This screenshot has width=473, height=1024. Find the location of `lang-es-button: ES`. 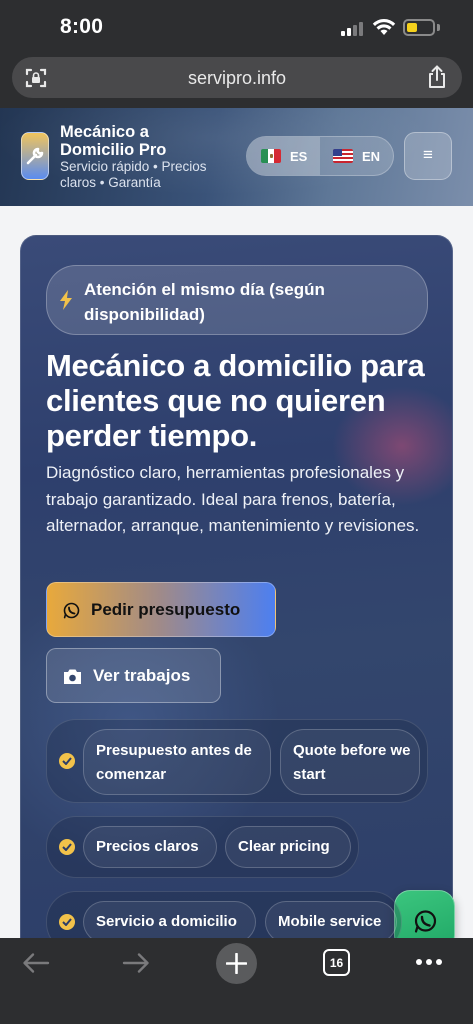

lang-es-button: ES is located at coordinates (283, 156).